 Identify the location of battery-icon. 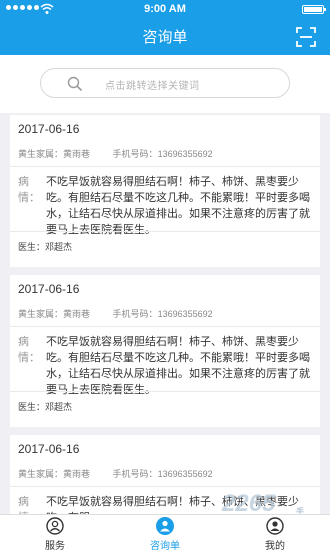
(314, 9).